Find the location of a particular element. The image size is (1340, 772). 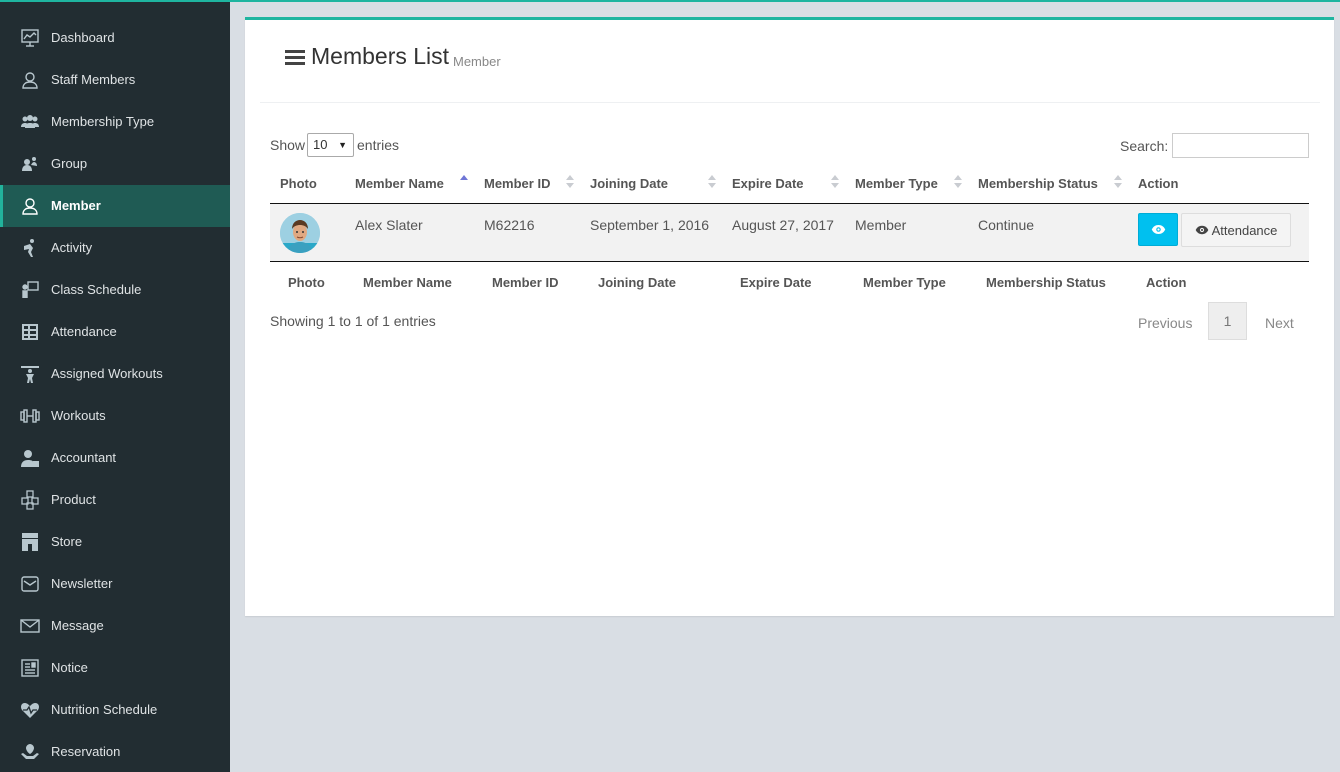

view-button is located at coordinates (1158, 229).